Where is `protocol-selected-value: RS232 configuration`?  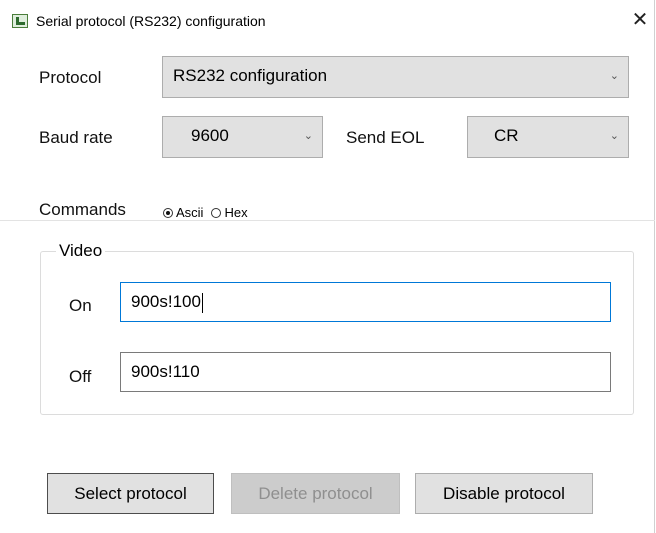
protocol-selected-value: RS232 configuration is located at coordinates (250, 75).